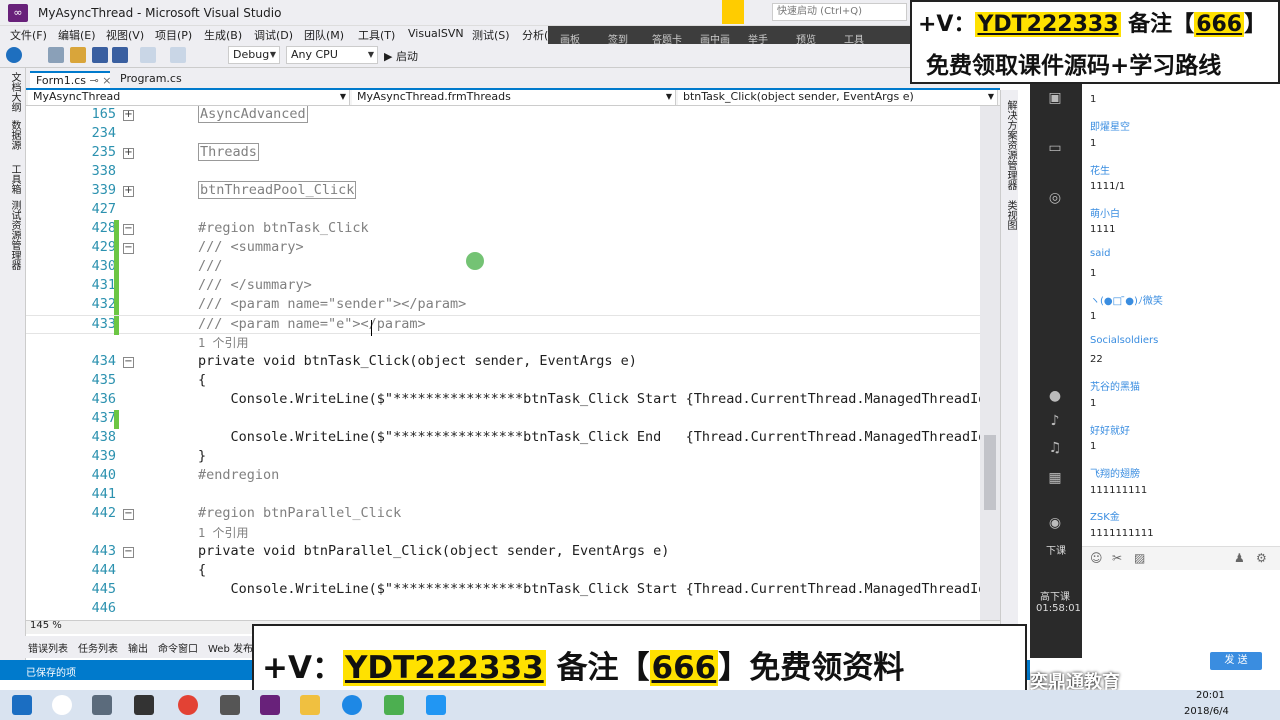 The width and height of the screenshot is (1280, 720). Describe the element at coordinates (254, 55) in the screenshot. I see `configuration-select: Debug ▼` at that location.